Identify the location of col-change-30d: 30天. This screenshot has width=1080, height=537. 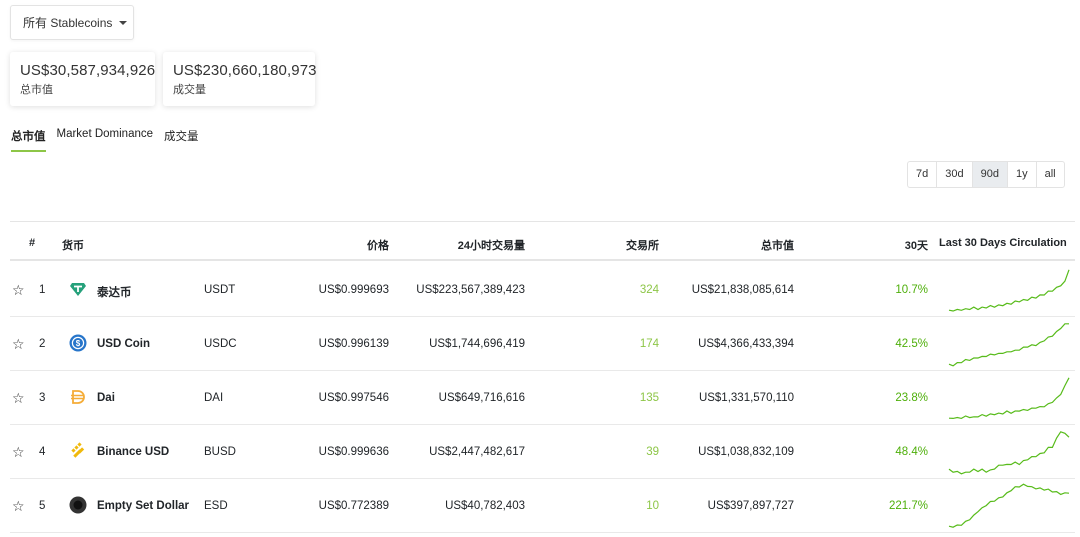
(916, 245).